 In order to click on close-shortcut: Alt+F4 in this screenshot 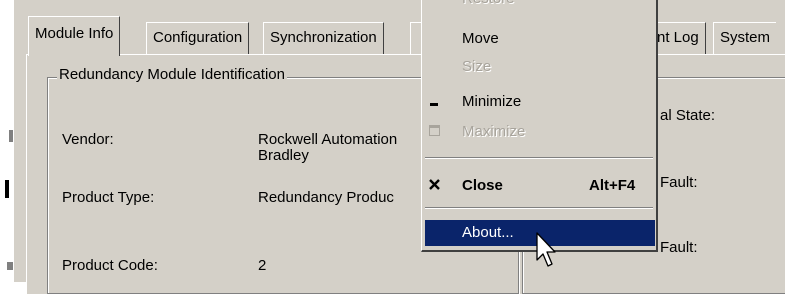, I will do `click(612, 185)`.